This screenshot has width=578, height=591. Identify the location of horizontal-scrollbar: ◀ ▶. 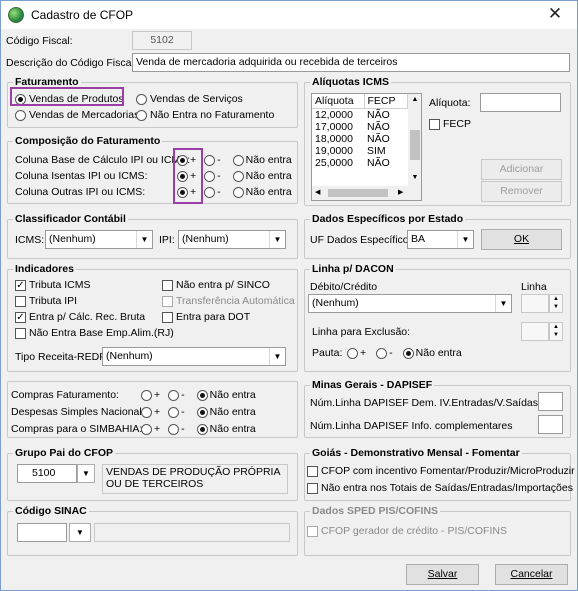
(366, 193).